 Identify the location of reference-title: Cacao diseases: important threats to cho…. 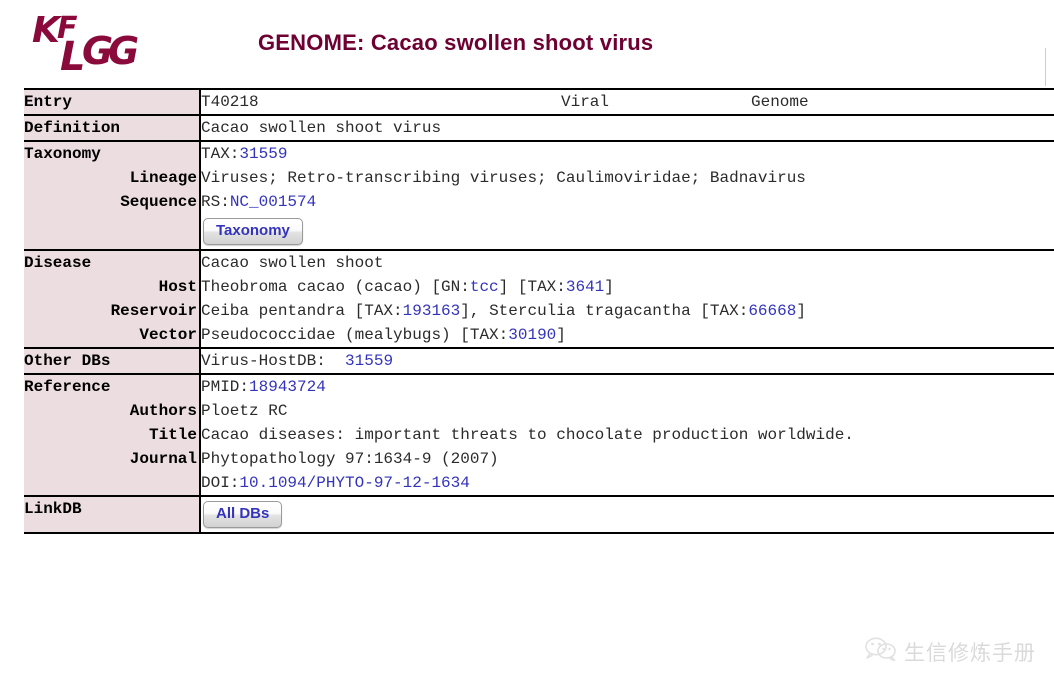
(527, 435).